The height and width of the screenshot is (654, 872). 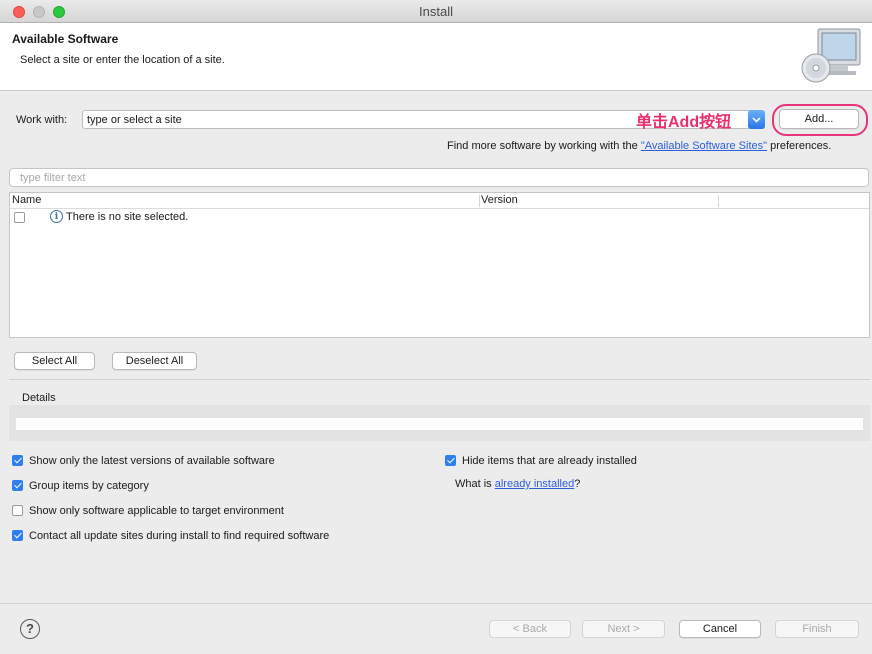 What do you see at coordinates (30, 629) in the screenshot?
I see `help-icon: ?` at bounding box center [30, 629].